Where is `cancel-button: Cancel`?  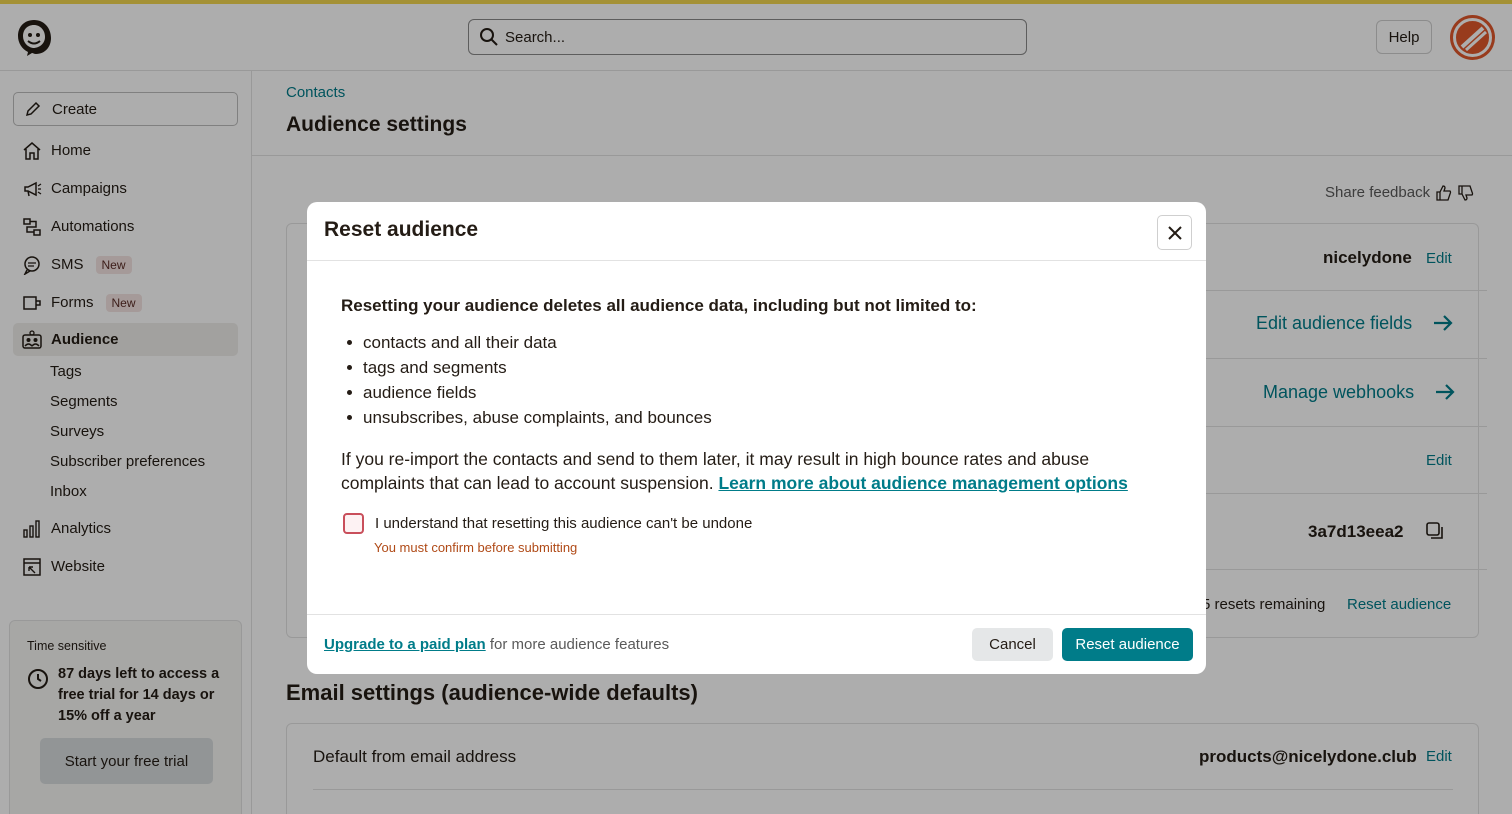
cancel-button: Cancel is located at coordinates (1012, 644).